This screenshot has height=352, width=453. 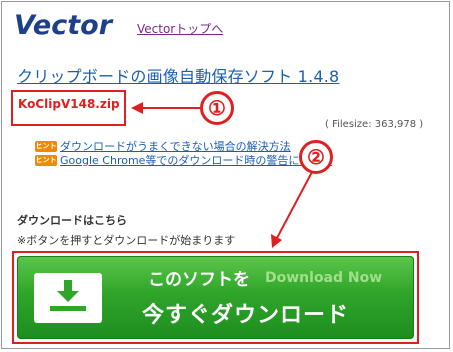 What do you see at coordinates (316, 157) in the screenshot?
I see `annotation-marker-2: ②` at bounding box center [316, 157].